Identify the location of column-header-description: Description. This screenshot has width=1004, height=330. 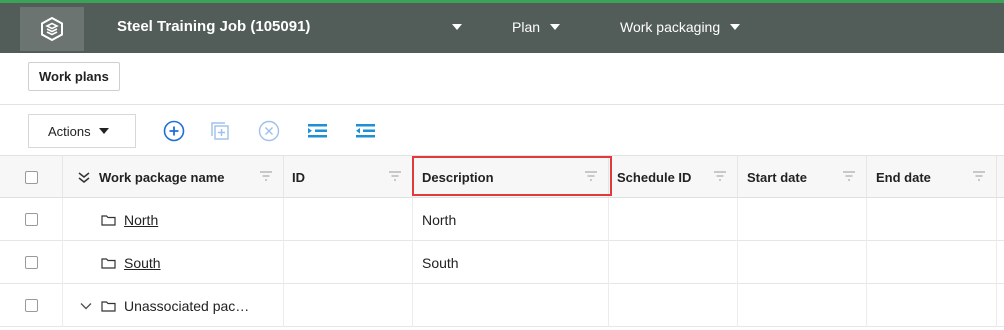
(511, 177).